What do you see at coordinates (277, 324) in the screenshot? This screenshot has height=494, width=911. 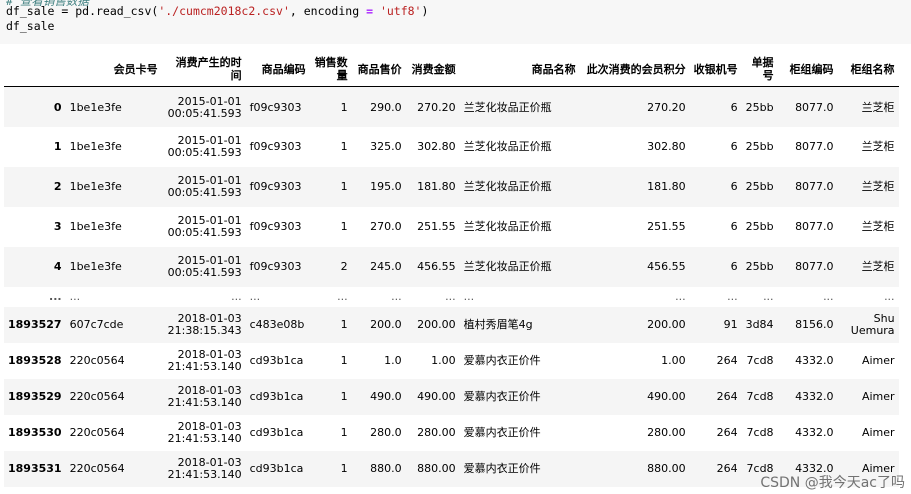 I see `table-cell: c483e08b` at bounding box center [277, 324].